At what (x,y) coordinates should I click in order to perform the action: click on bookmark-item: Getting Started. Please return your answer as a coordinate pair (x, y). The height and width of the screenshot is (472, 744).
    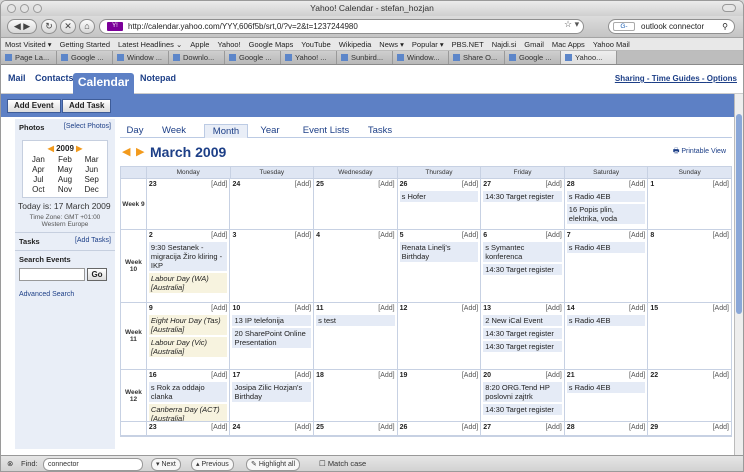
    Looking at the image, I should click on (85, 44).